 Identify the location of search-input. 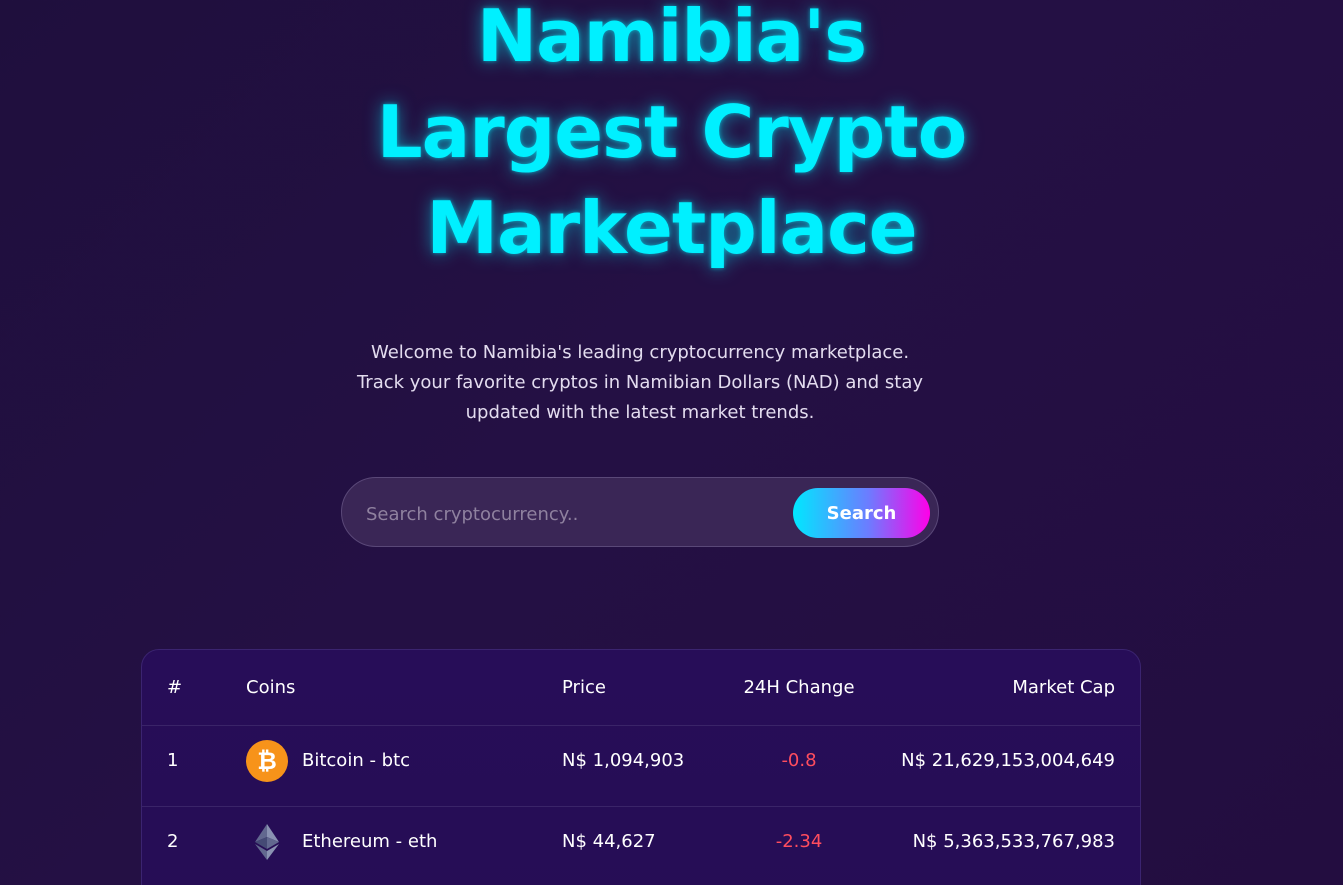
(576, 514).